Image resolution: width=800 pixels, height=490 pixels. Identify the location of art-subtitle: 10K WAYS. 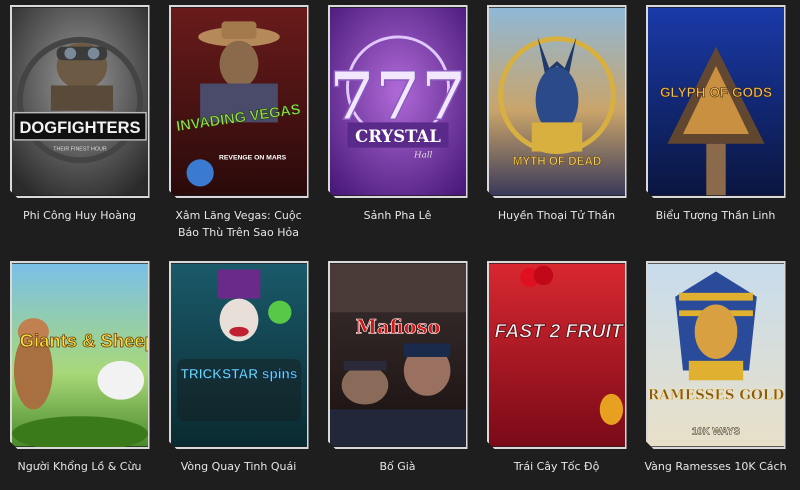
(715, 432).